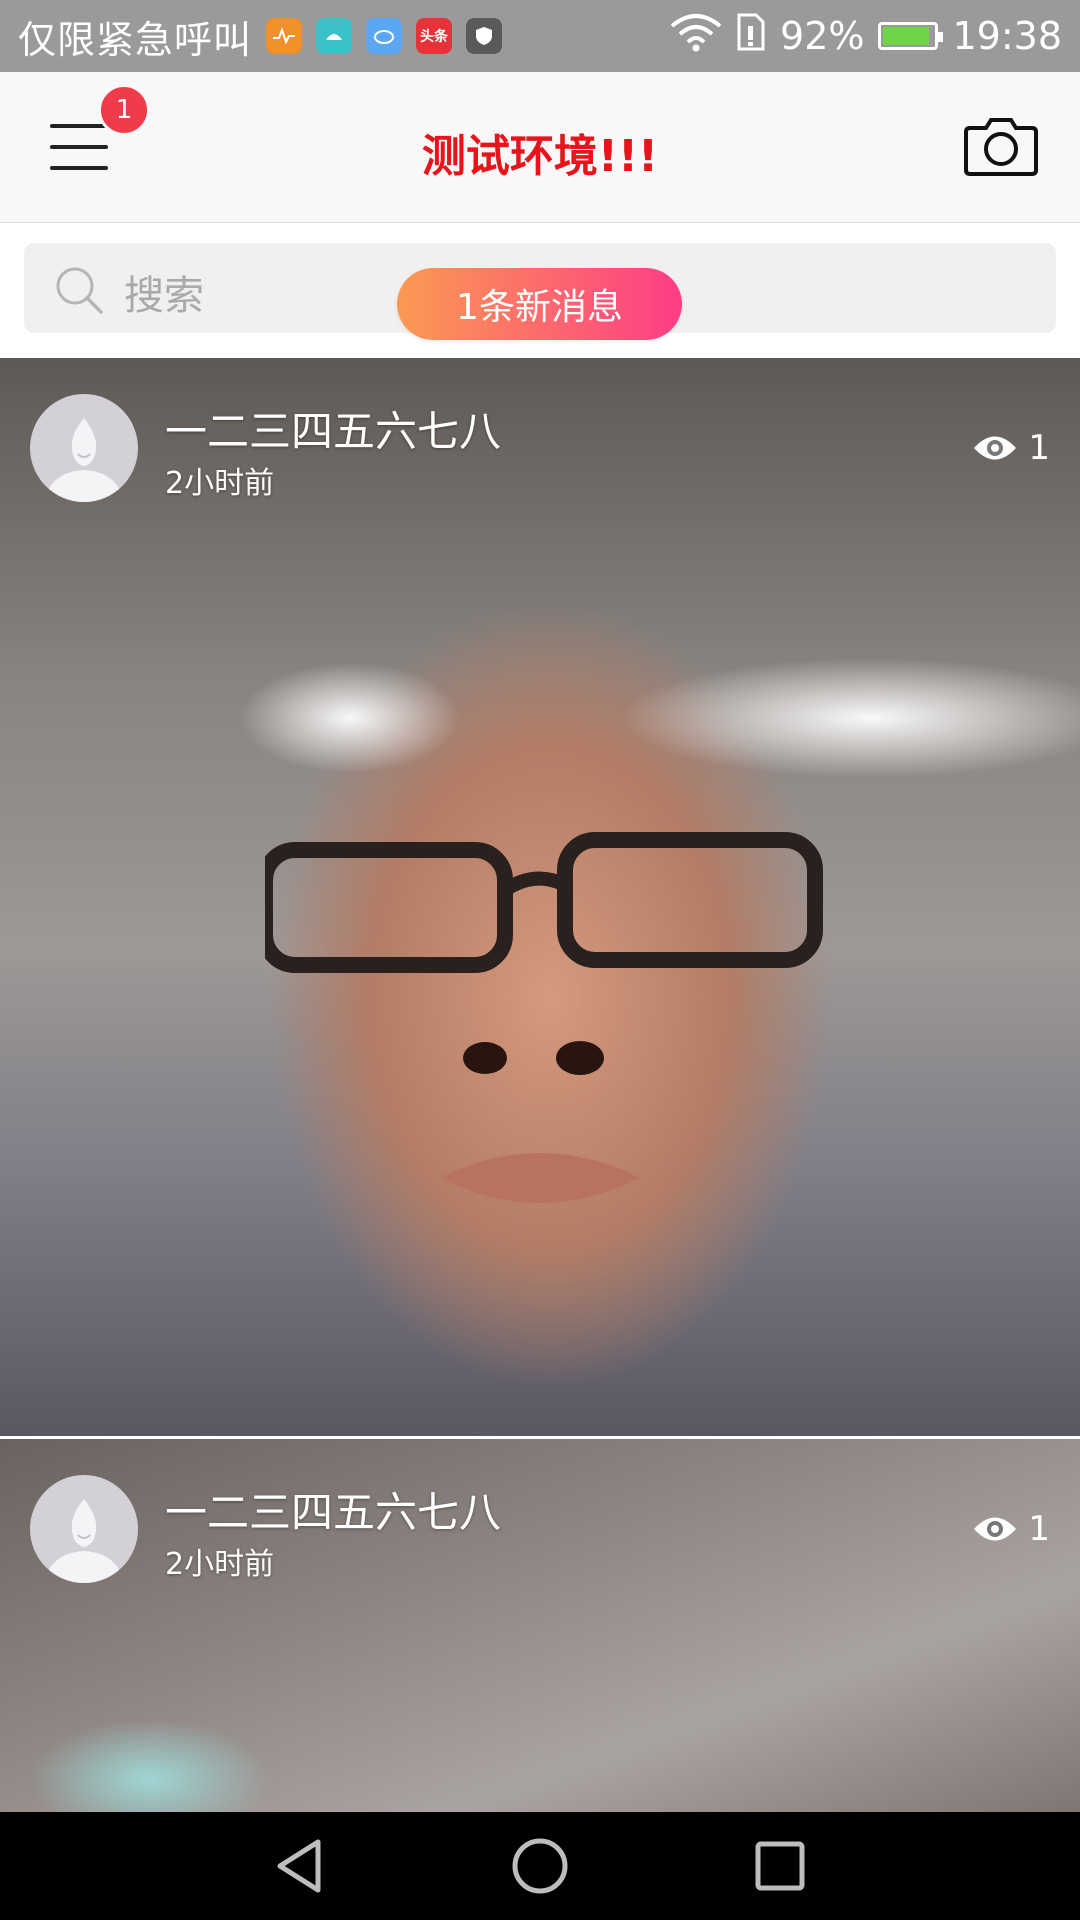  I want to click on search-icon, so click(79, 290).